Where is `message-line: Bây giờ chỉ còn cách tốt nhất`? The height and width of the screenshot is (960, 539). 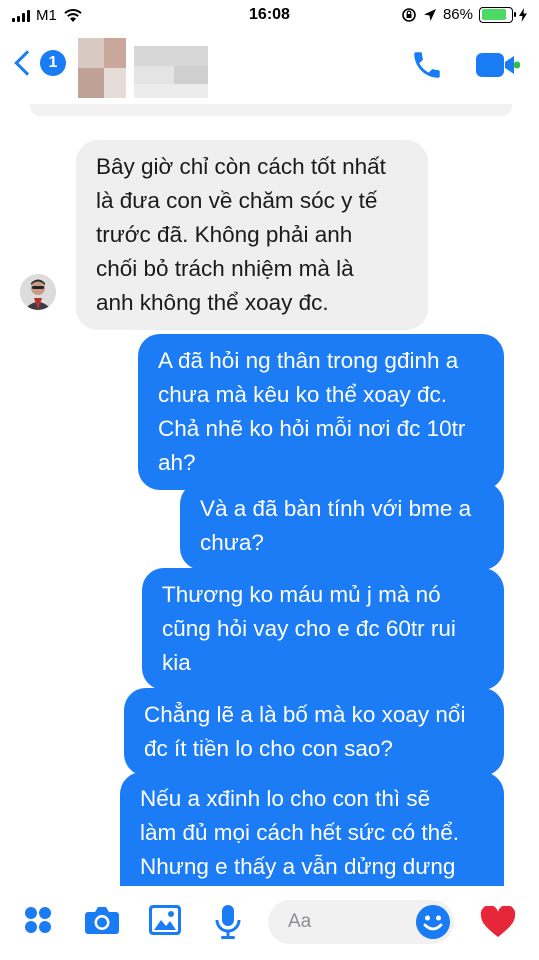
message-line: Bây giờ chỉ còn cách tốt nhất is located at coordinates (241, 166).